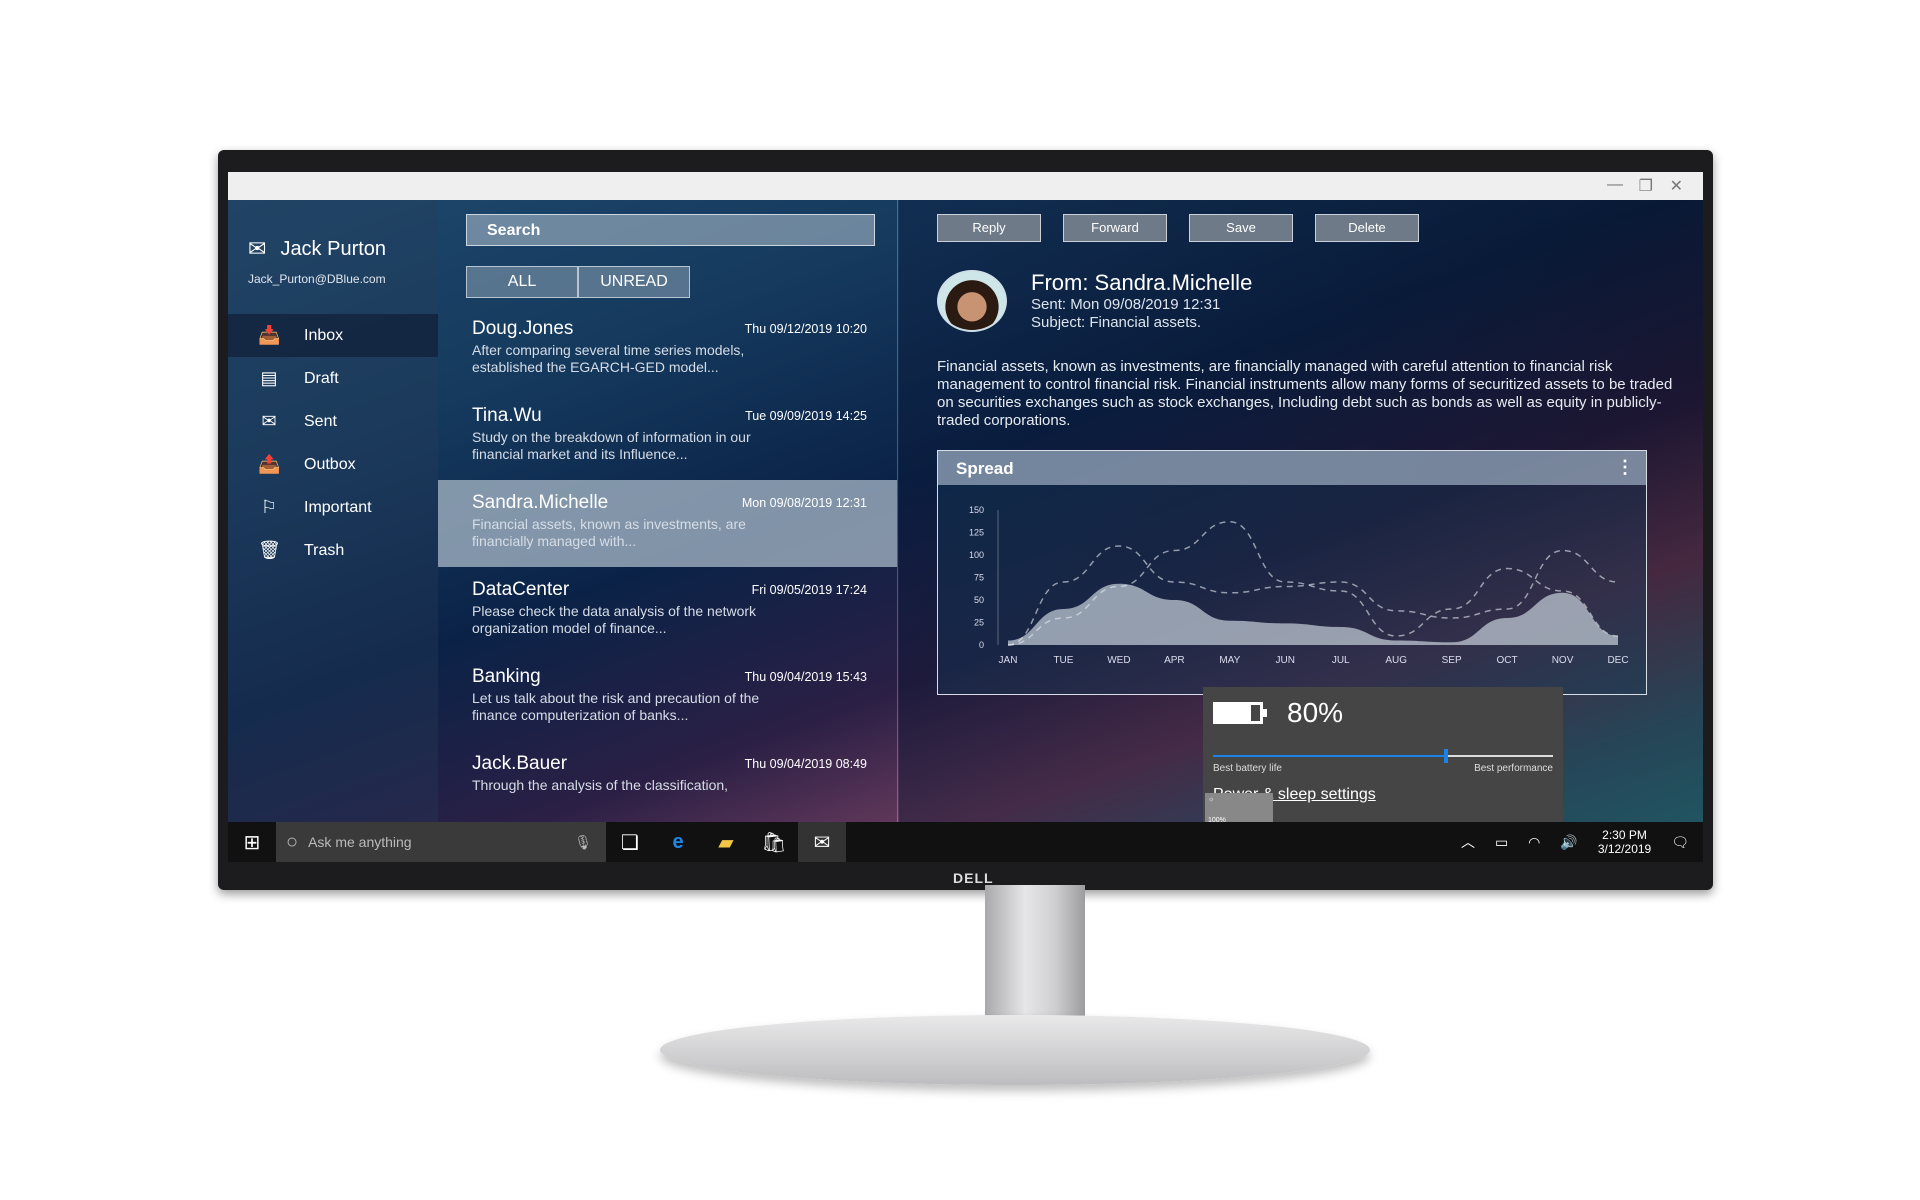 The width and height of the screenshot is (1920, 1200). Describe the element at coordinates (965, 186) in the screenshot. I see `title-bar: — ❐ ✕` at that location.